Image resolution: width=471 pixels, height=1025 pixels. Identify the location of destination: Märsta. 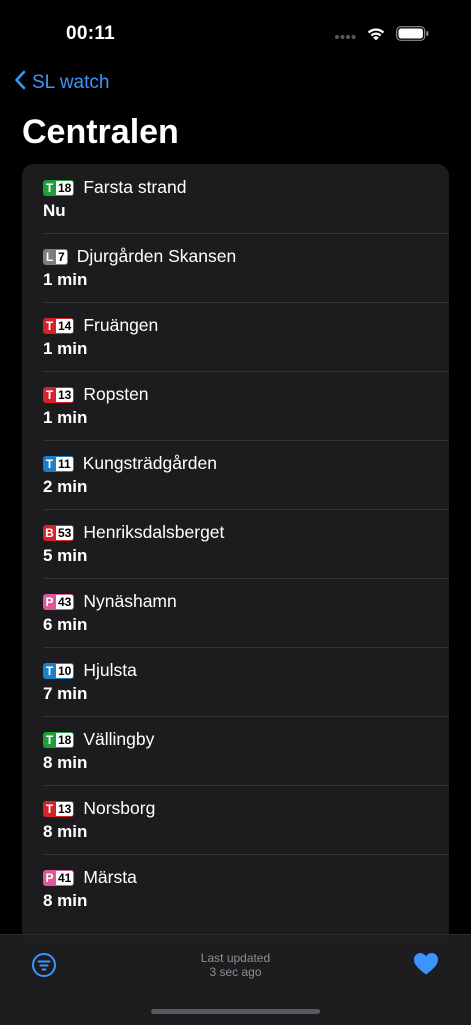
(110, 877).